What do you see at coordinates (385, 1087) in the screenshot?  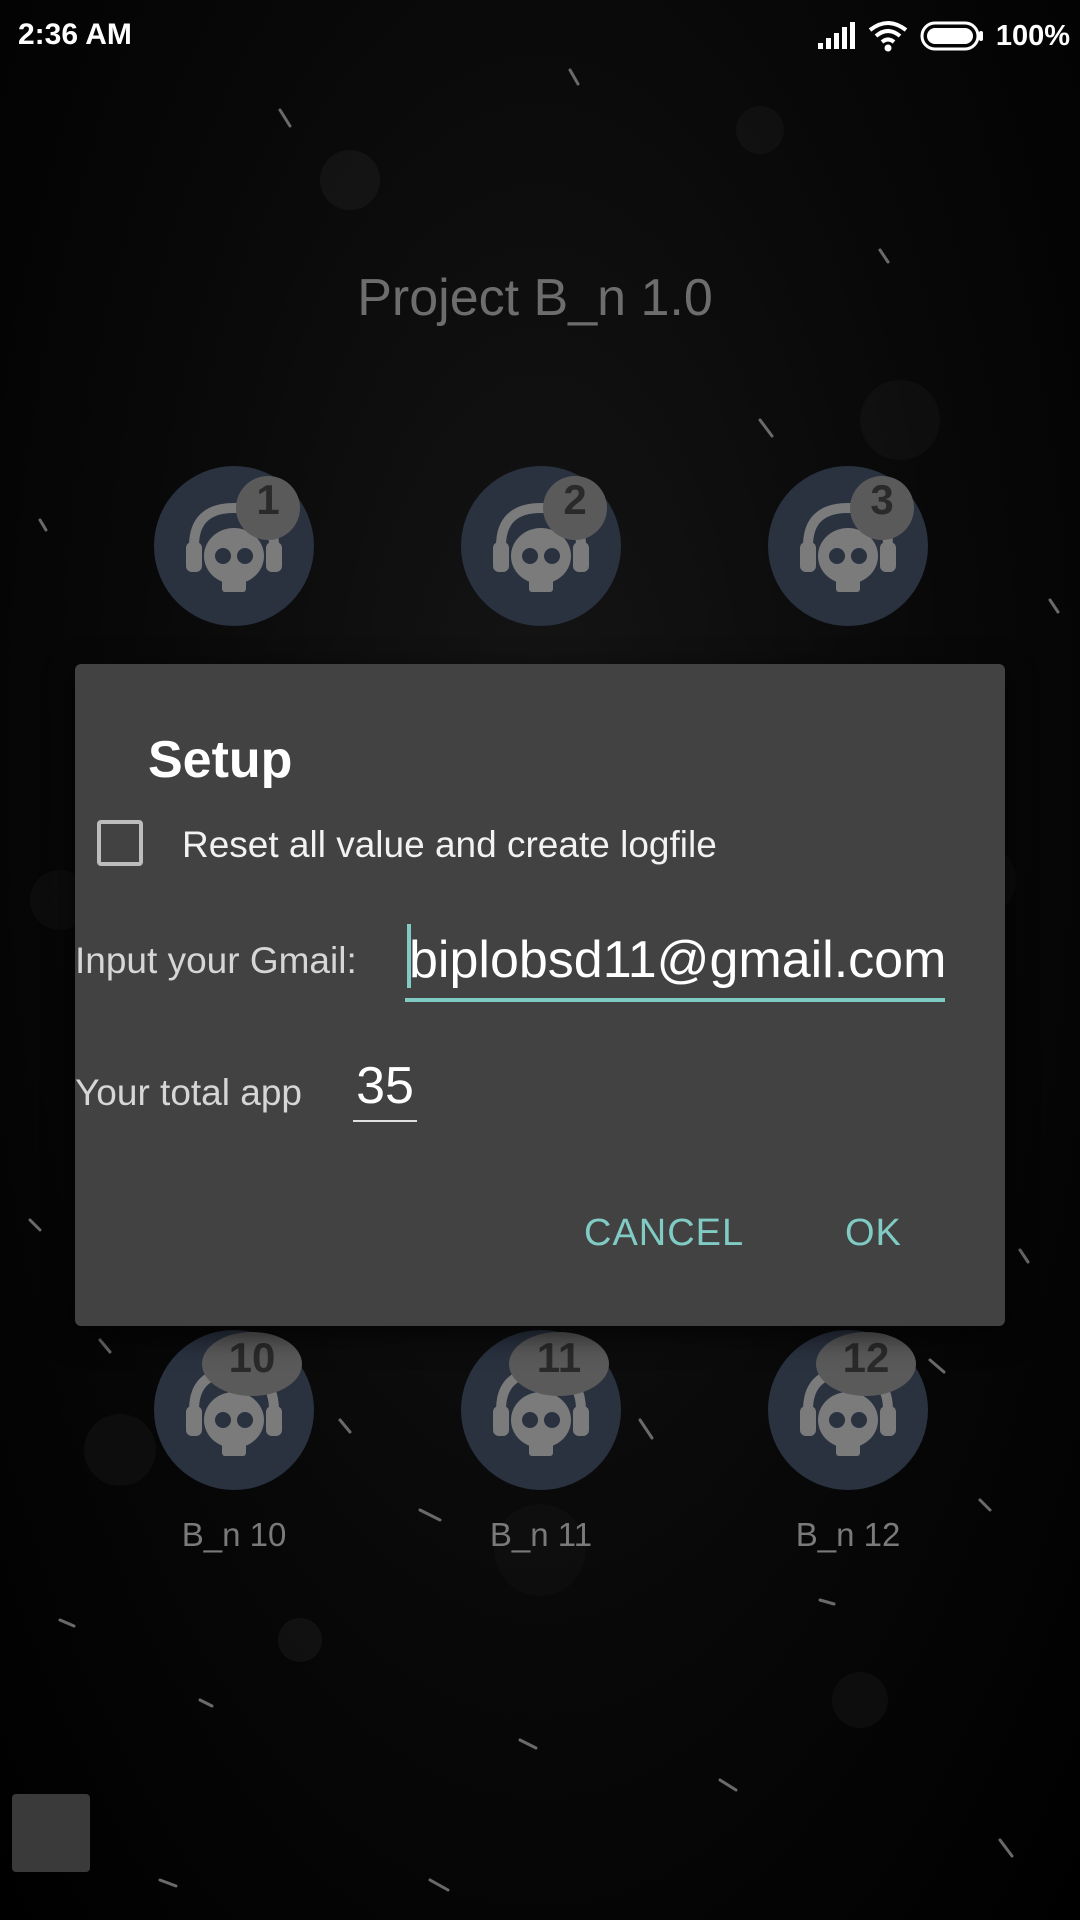 I see `total-app-input` at bounding box center [385, 1087].